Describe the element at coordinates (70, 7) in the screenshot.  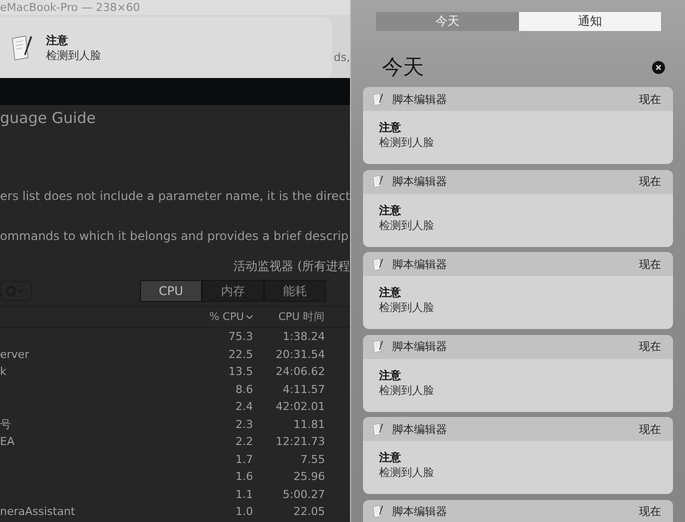
I see `window-title: eMacBook-Pro — 238×60` at that location.